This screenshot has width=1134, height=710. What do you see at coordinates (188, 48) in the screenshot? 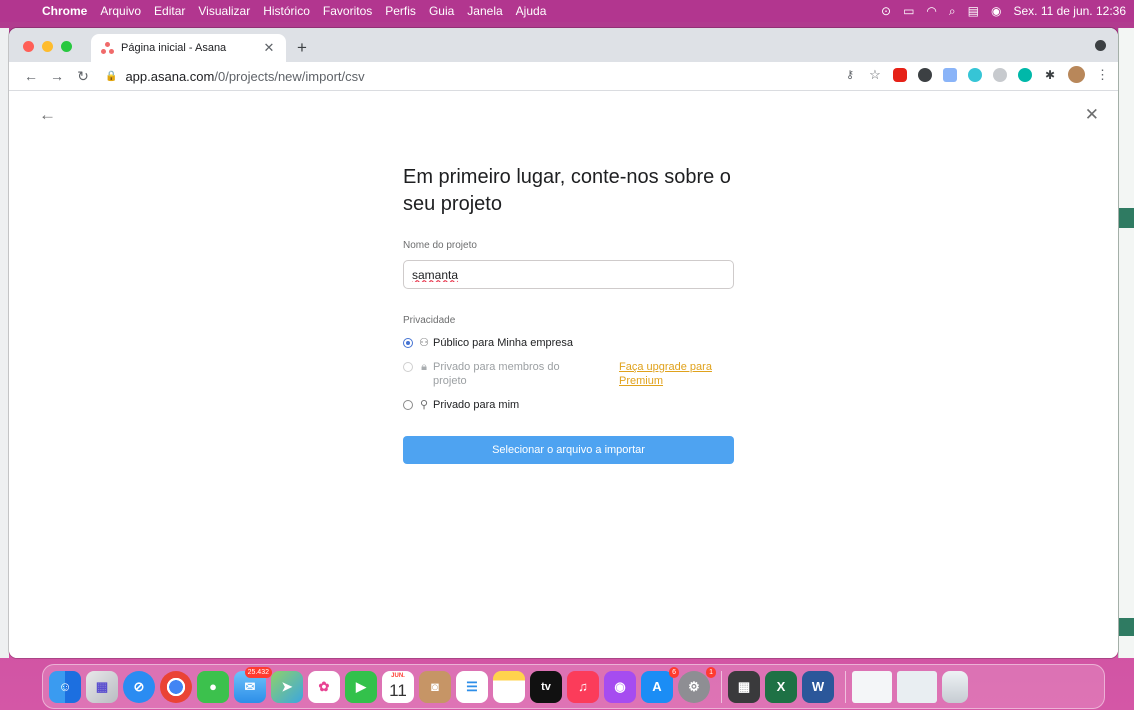
I see `tab-asana-home: Página inicial - Asana ✕` at bounding box center [188, 48].